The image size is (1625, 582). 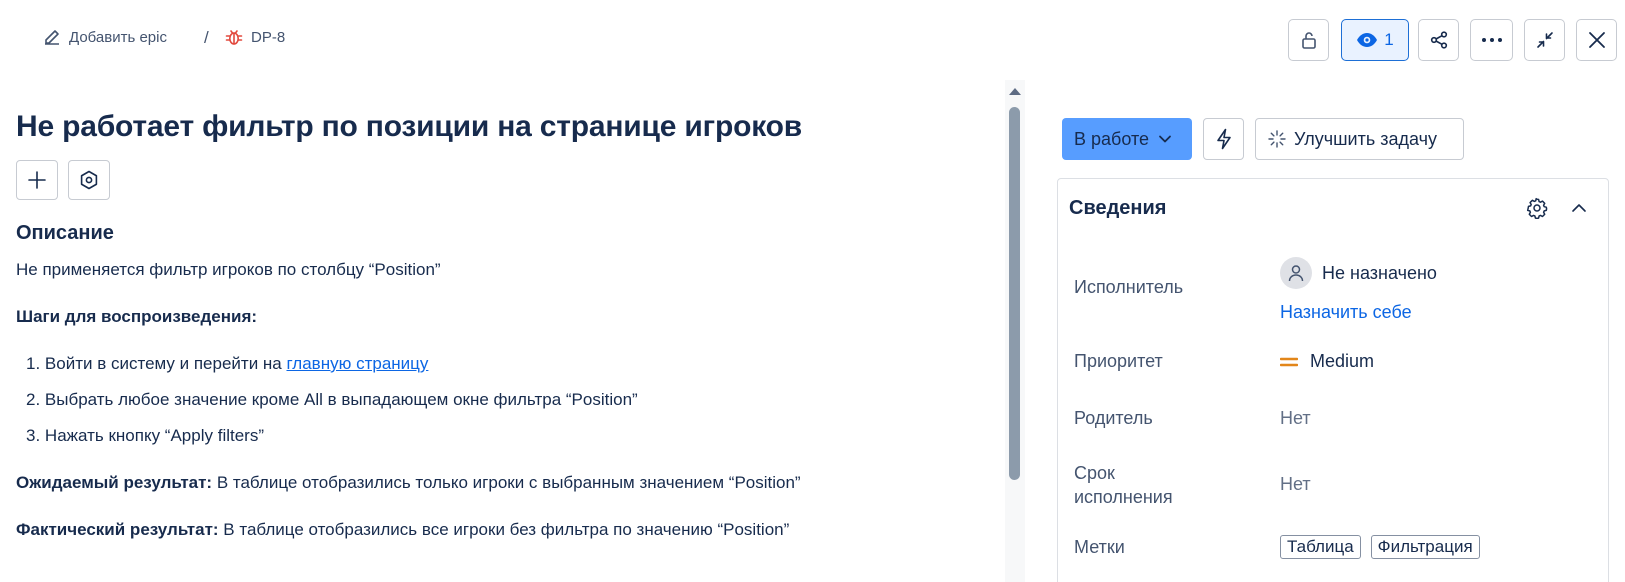 What do you see at coordinates (114, 482) in the screenshot?
I see `expected-result-label: Ожидаемый результат:` at bounding box center [114, 482].